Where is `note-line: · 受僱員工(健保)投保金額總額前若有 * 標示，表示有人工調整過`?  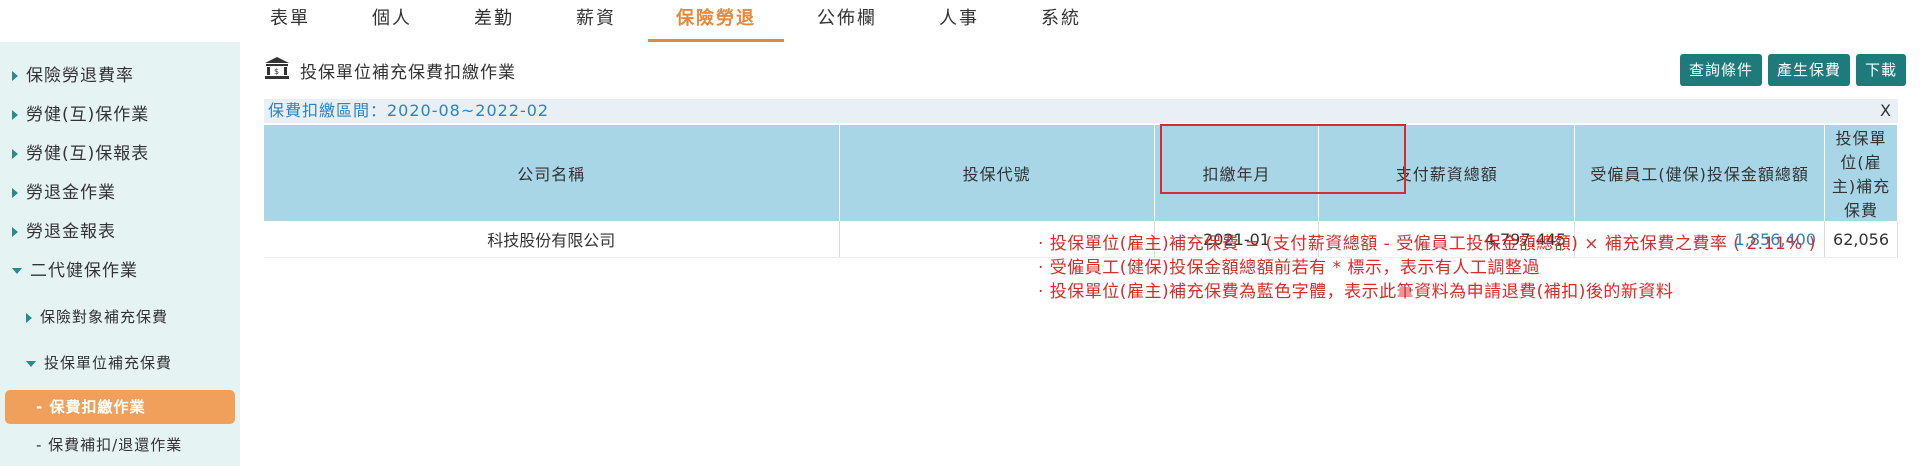
note-line: · 受僱員工(健保)投保金額總額前若有 * 標示，表示有人工調整過 is located at coordinates (1289, 268).